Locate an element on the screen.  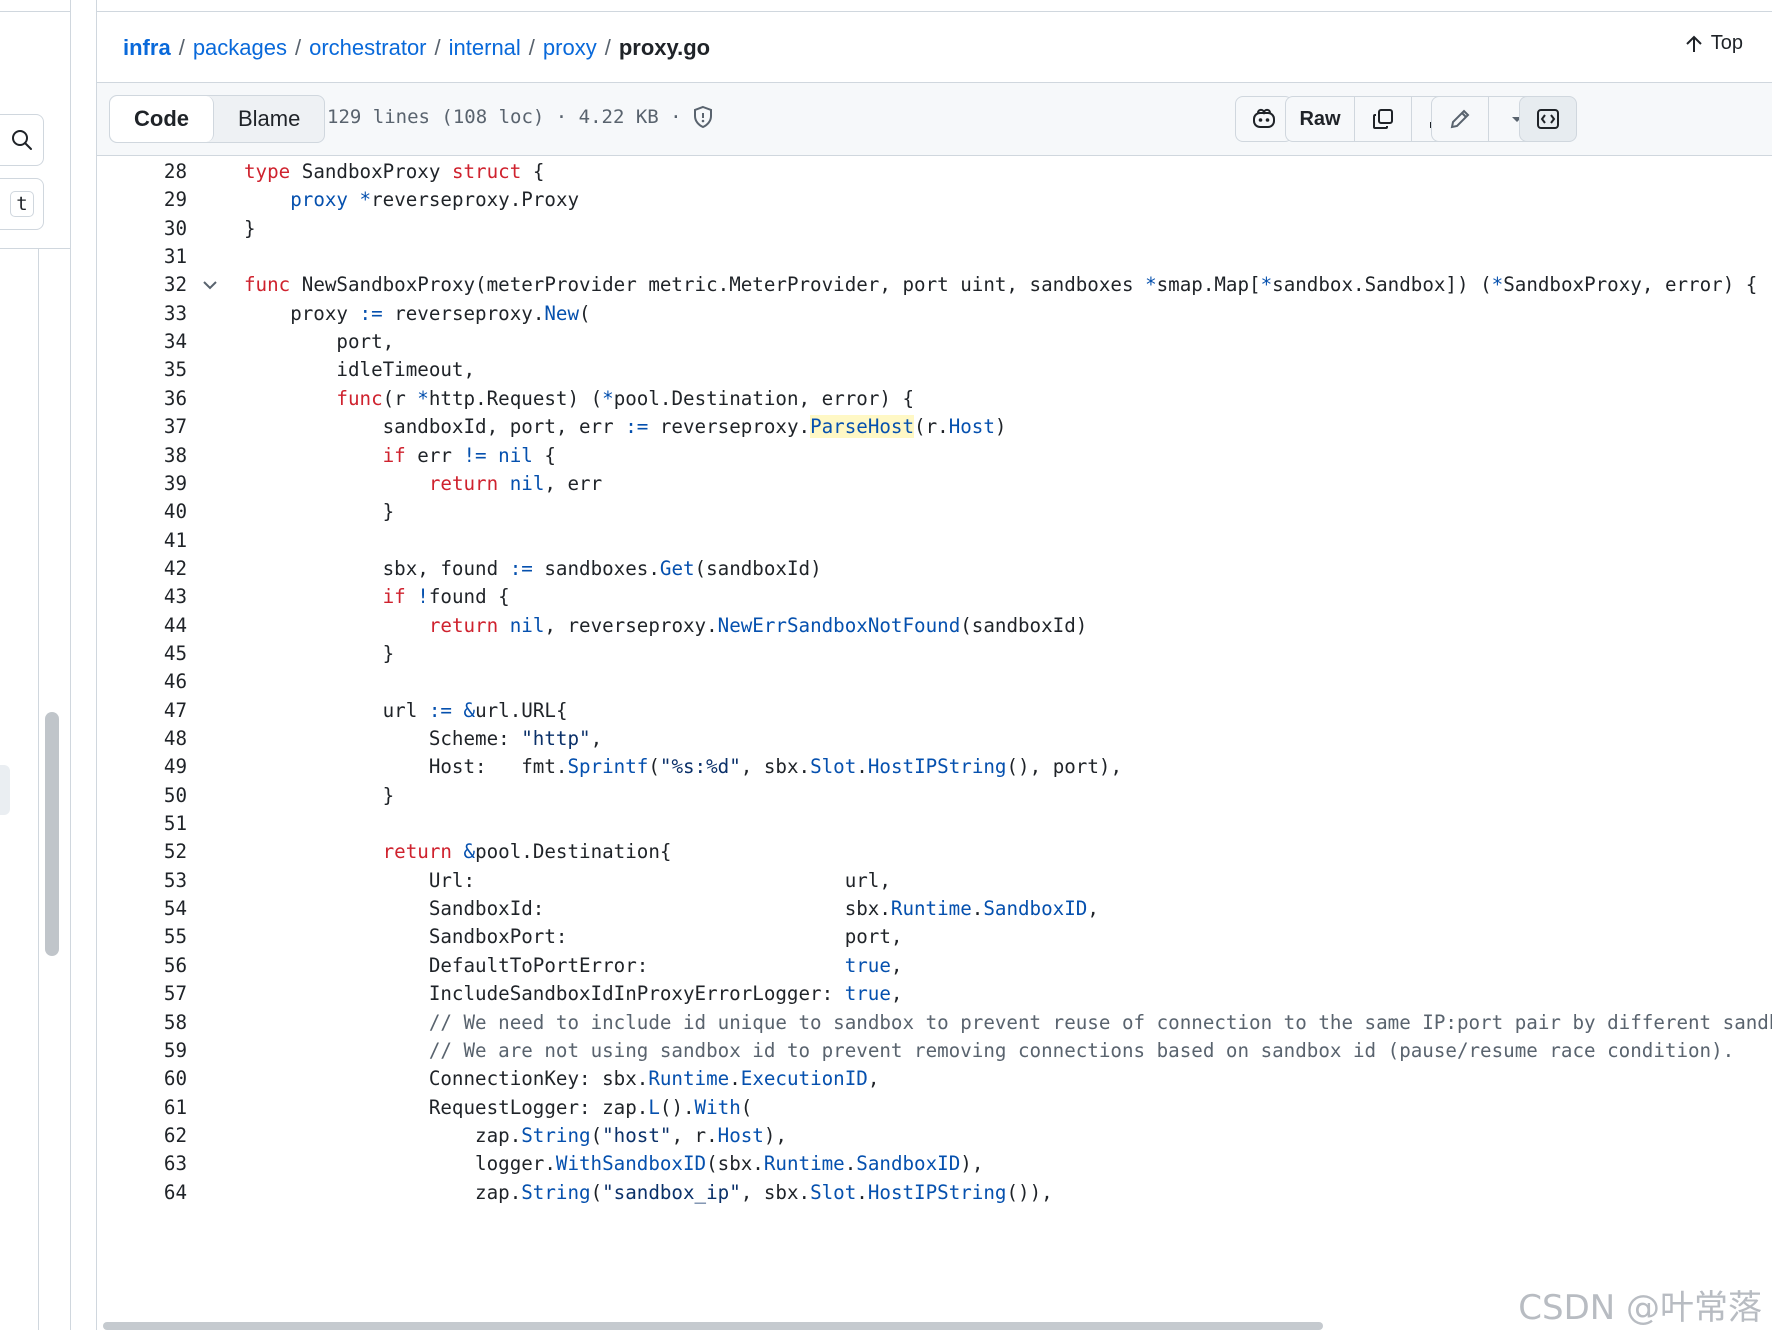
horizontal-scrollbar is located at coordinates (713, 1326).